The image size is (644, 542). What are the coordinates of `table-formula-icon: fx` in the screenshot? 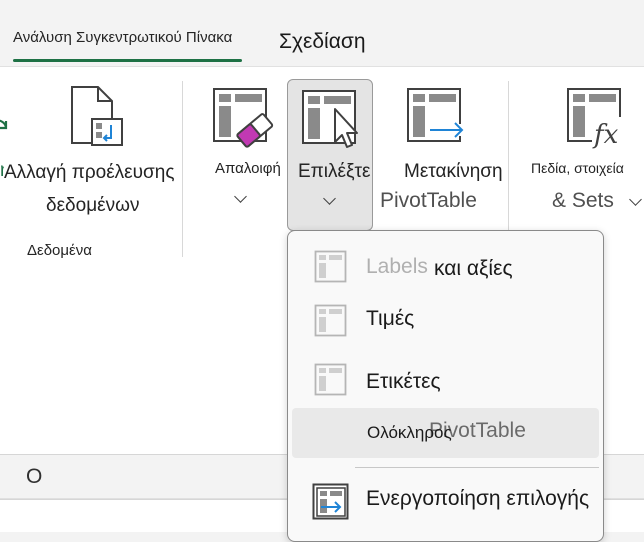 It's located at (599, 119).